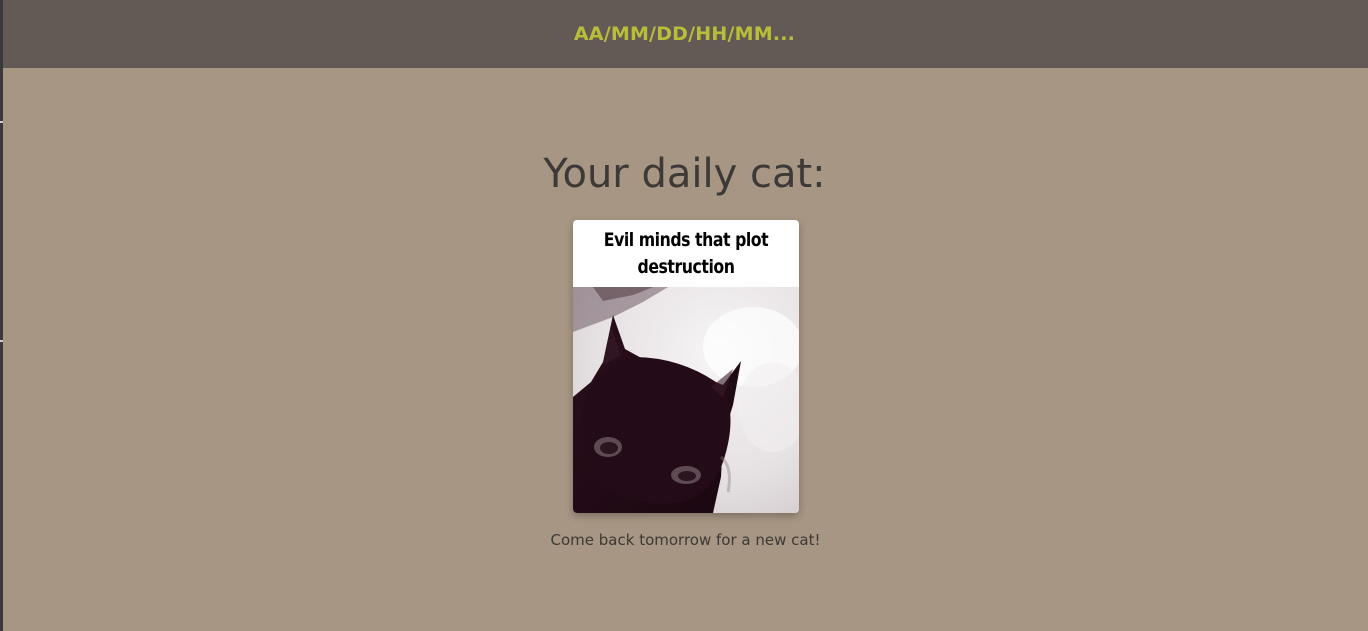  I want to click on cat-caption: Evil minds that plot destruction, so click(686, 253).